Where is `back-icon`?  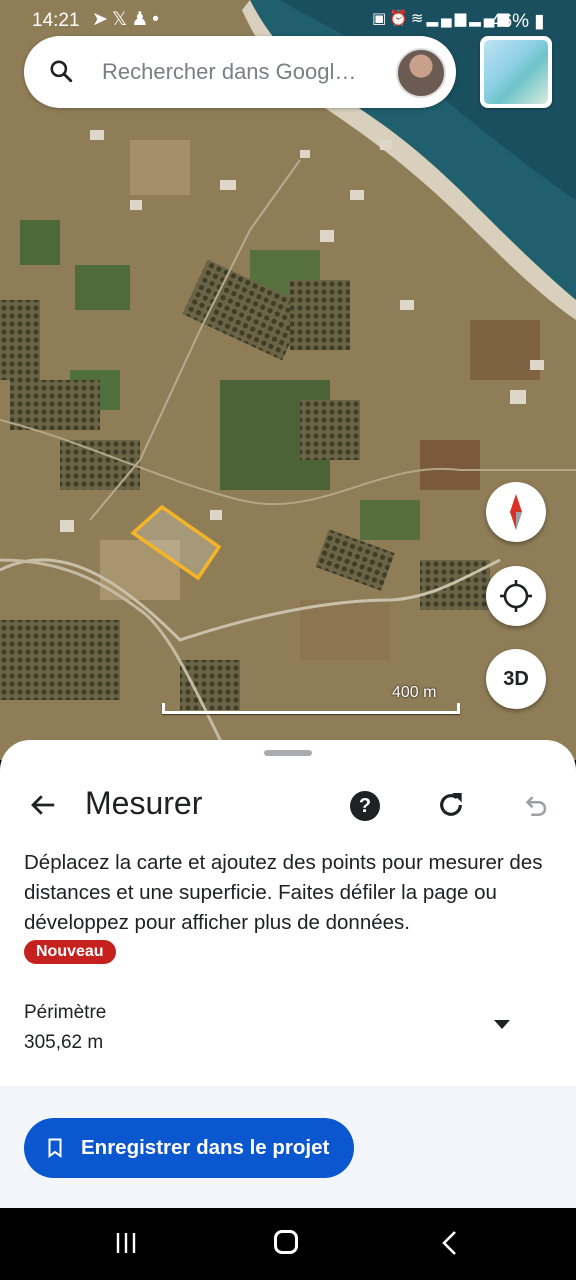
back-icon is located at coordinates (450, 1243).